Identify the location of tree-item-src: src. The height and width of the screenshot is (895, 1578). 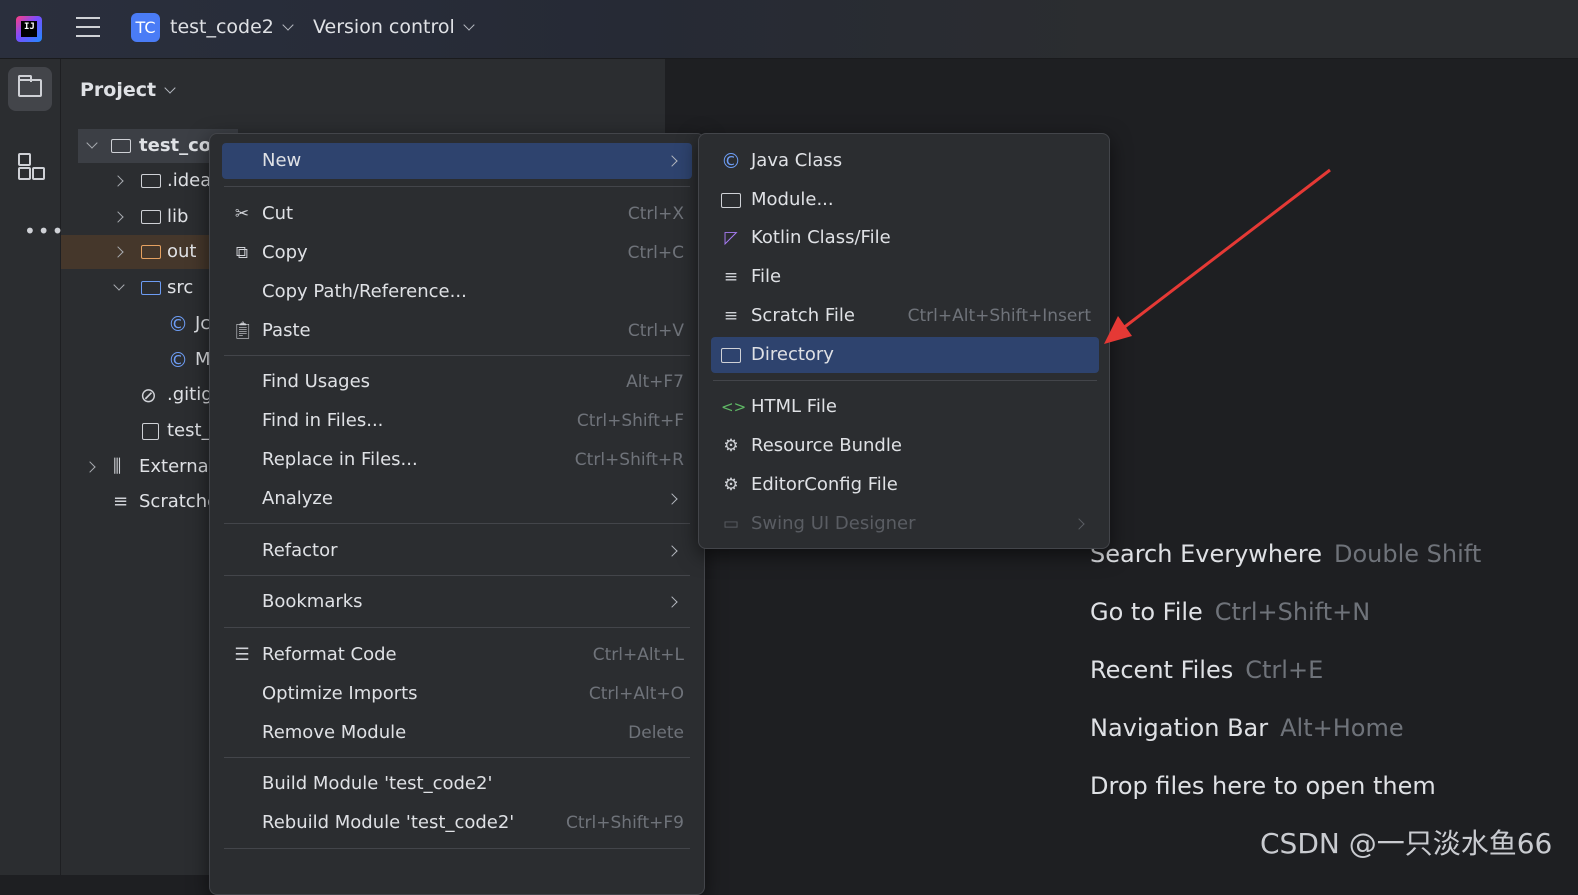
(148, 288).